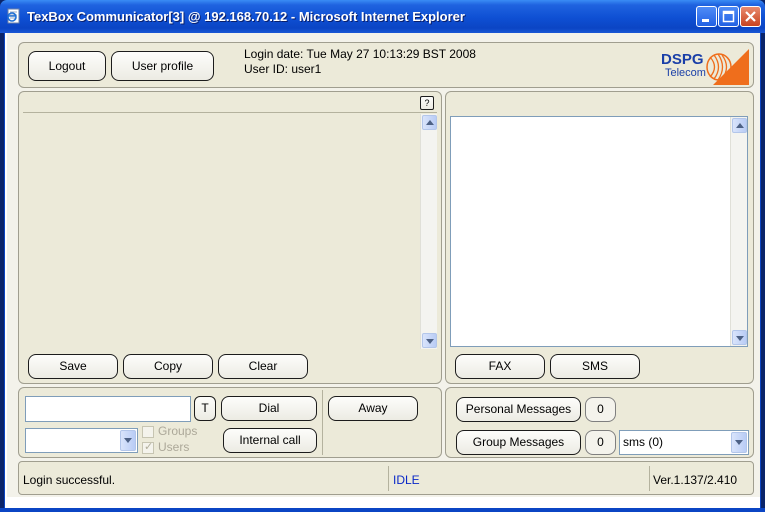 This screenshot has height=512, width=765. What do you see at coordinates (230, 112) in the screenshot?
I see `panel-divider` at bounding box center [230, 112].